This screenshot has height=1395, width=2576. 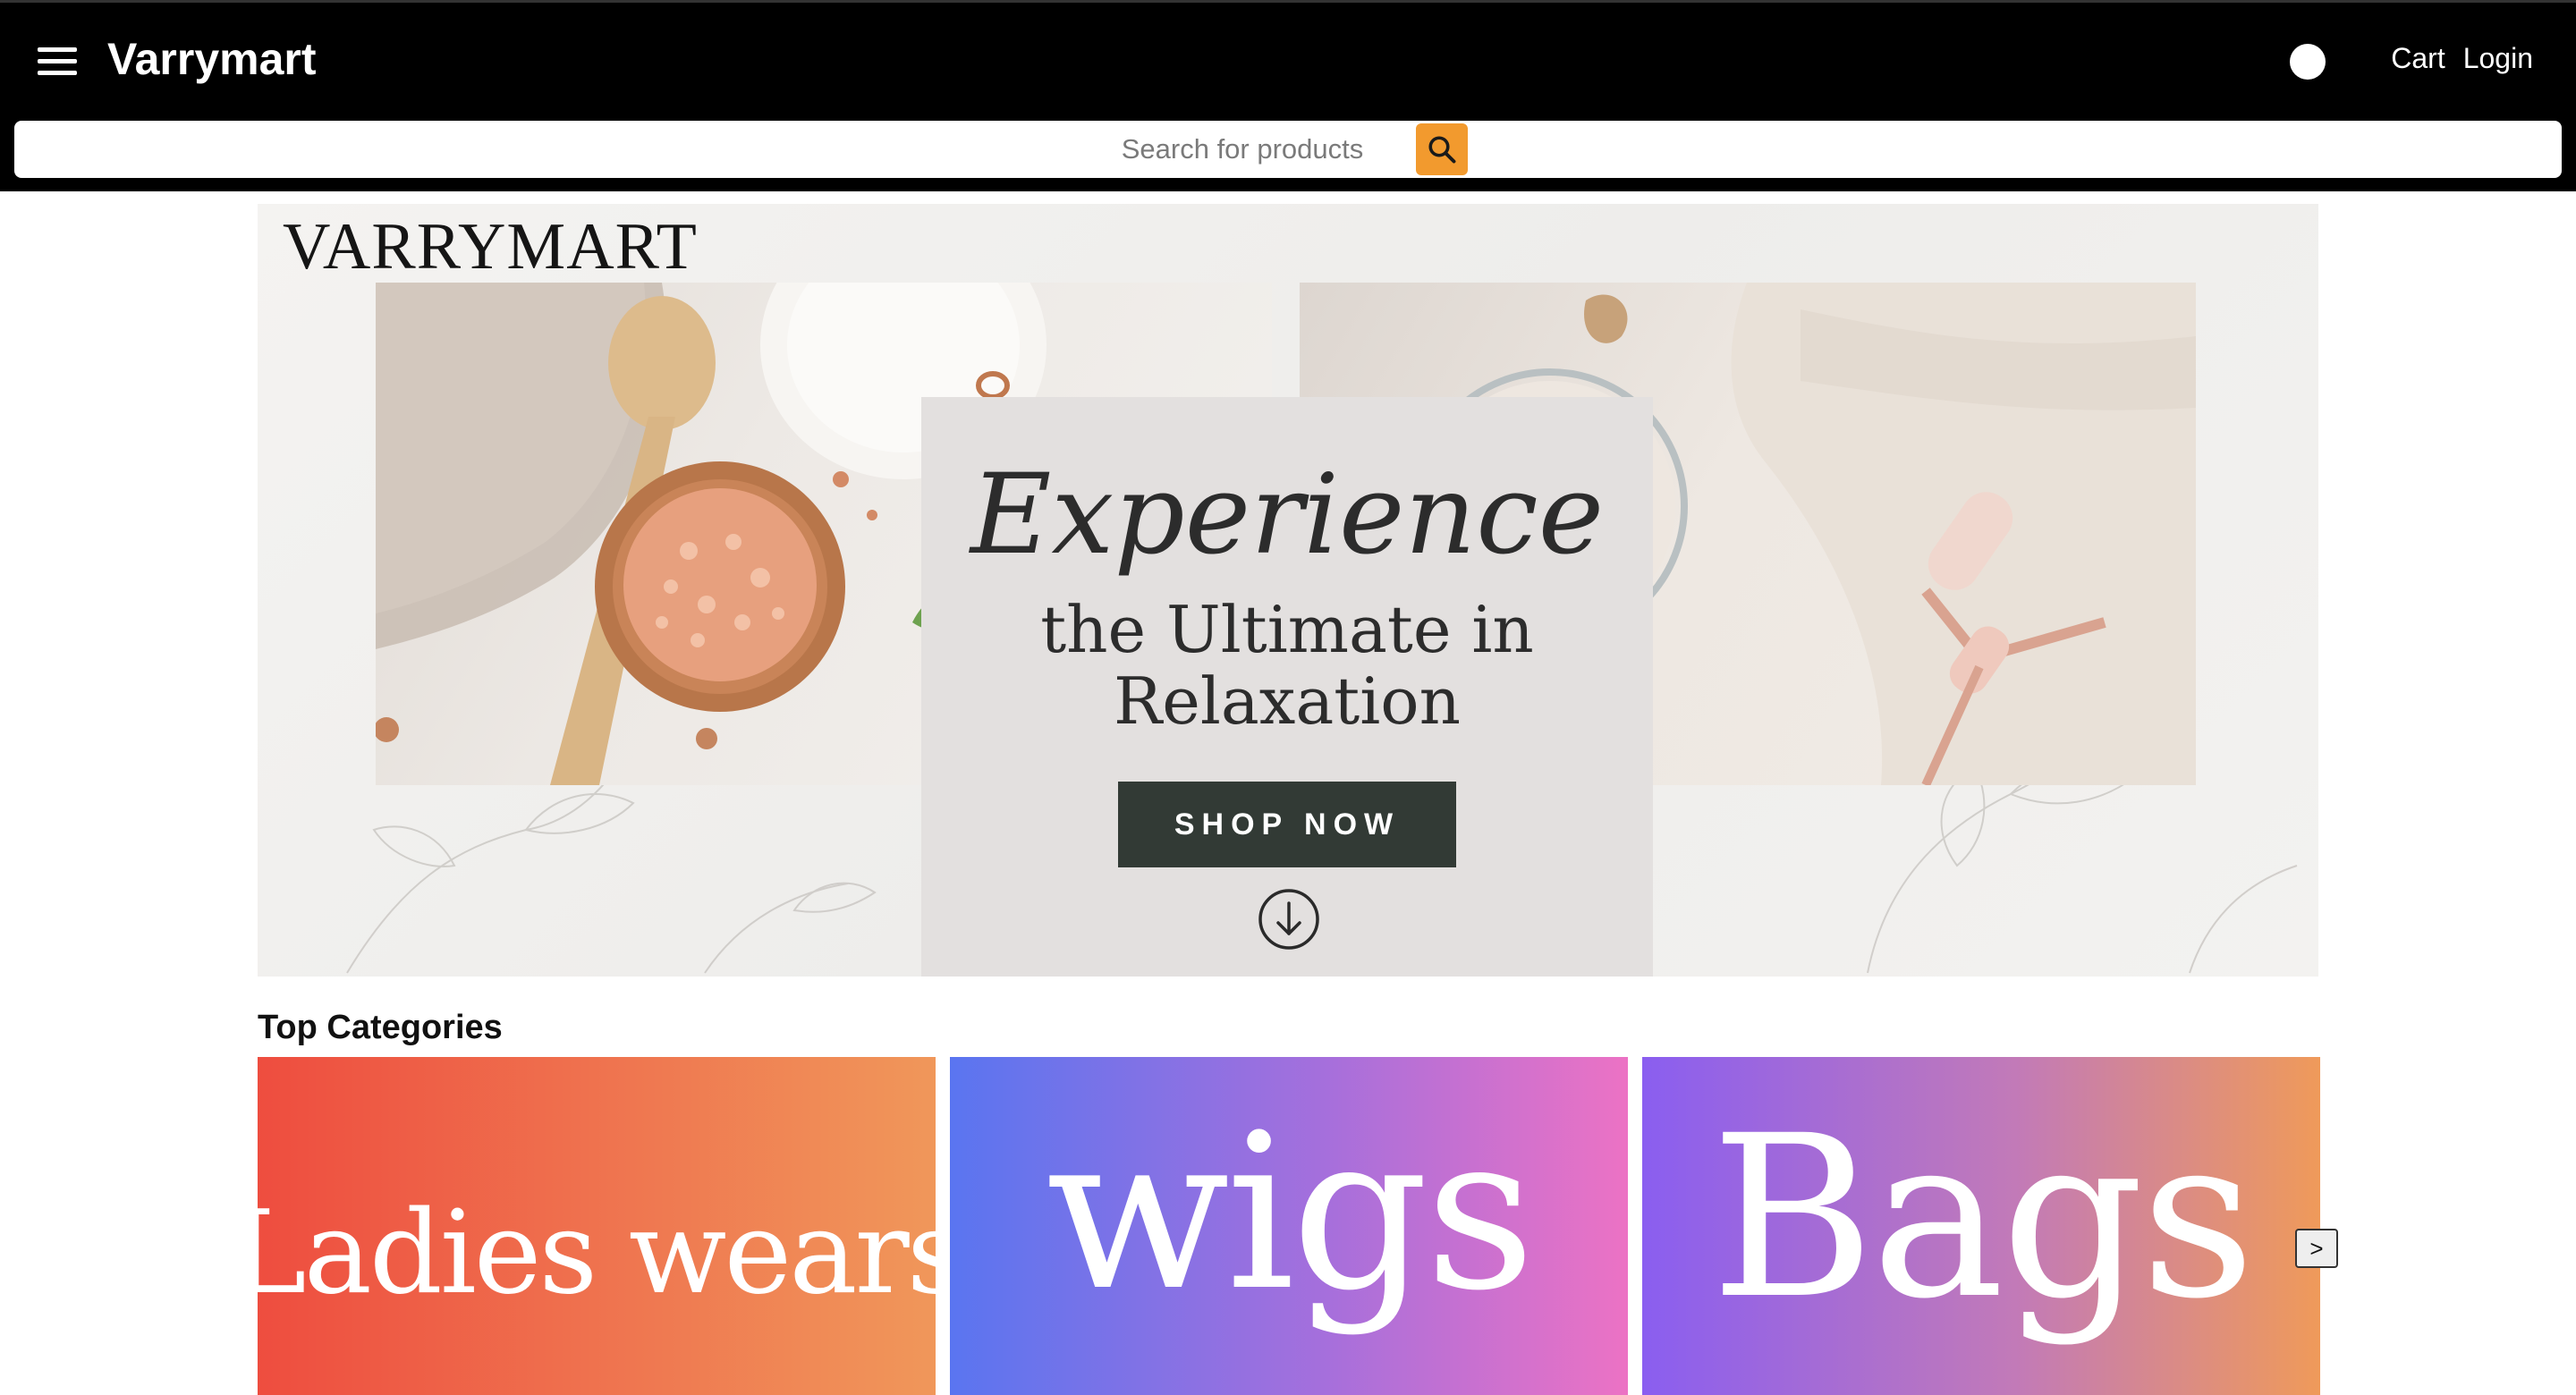 I want to click on search-bar, so click(x=1288, y=149).